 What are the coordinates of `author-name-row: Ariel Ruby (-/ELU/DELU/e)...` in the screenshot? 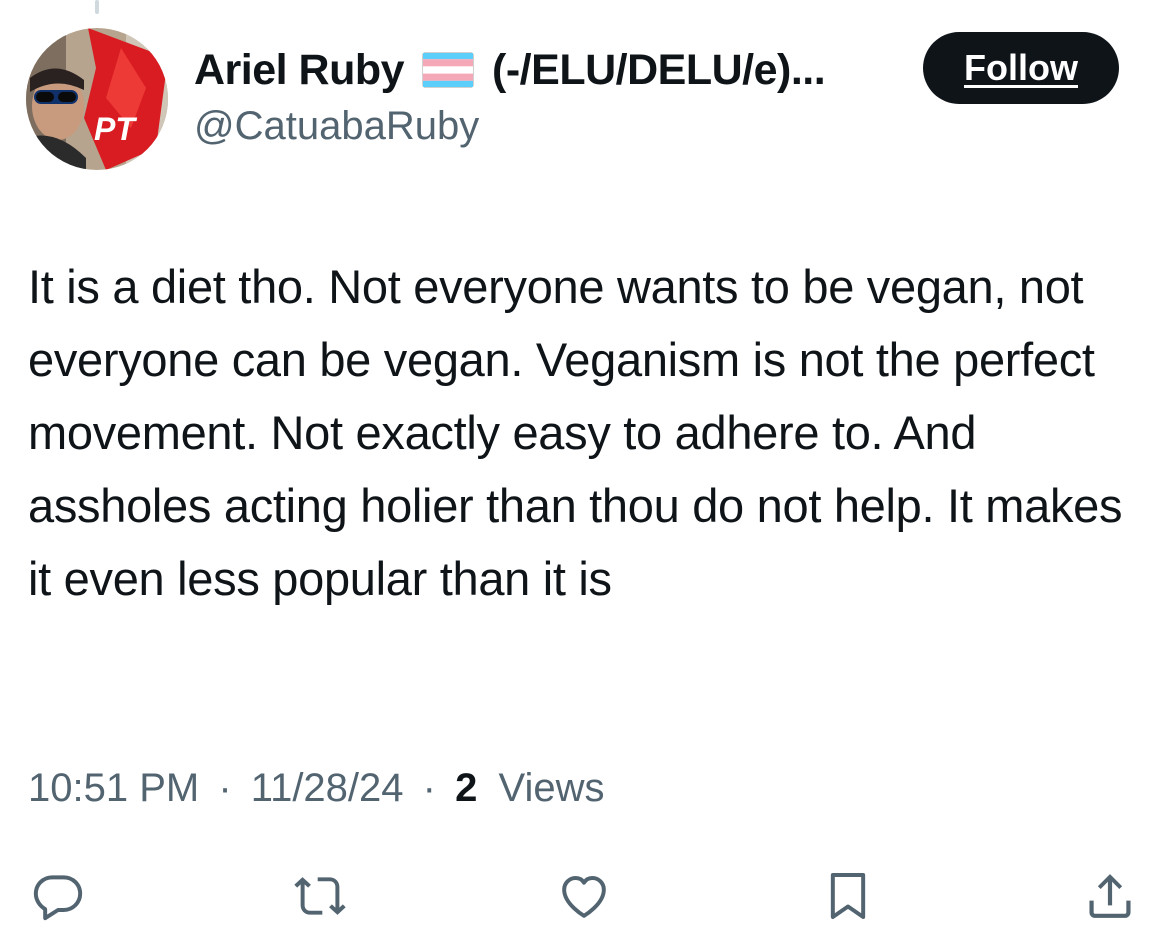 It's located at (510, 70).